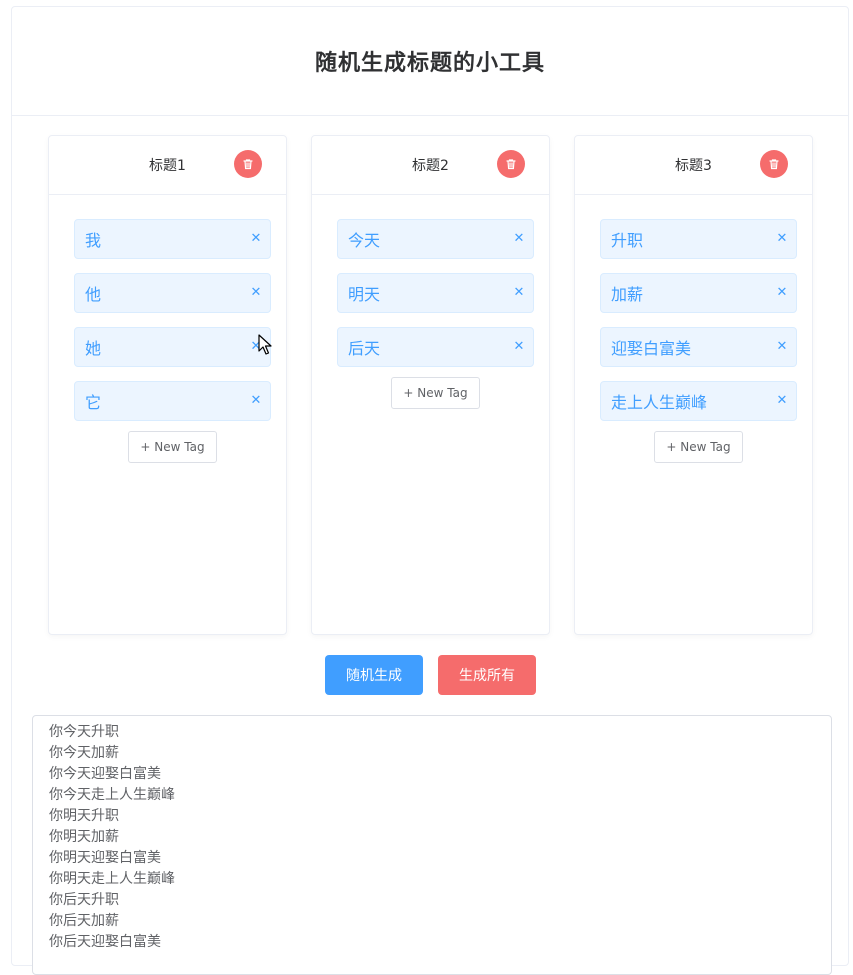 This screenshot has width=853, height=975. I want to click on tag: 迎娶白富美 ✕, so click(698, 347).